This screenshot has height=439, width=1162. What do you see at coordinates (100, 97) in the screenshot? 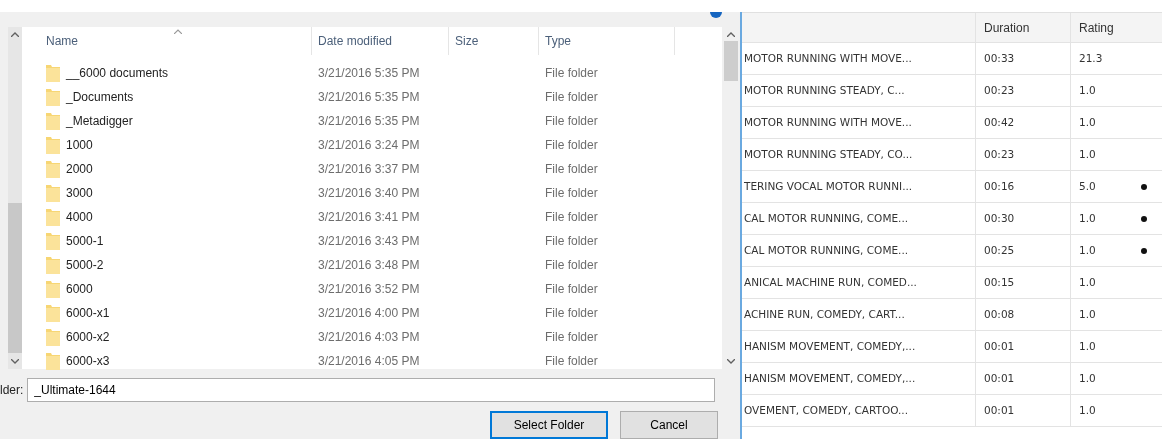
I see `file-name: _Documents` at bounding box center [100, 97].